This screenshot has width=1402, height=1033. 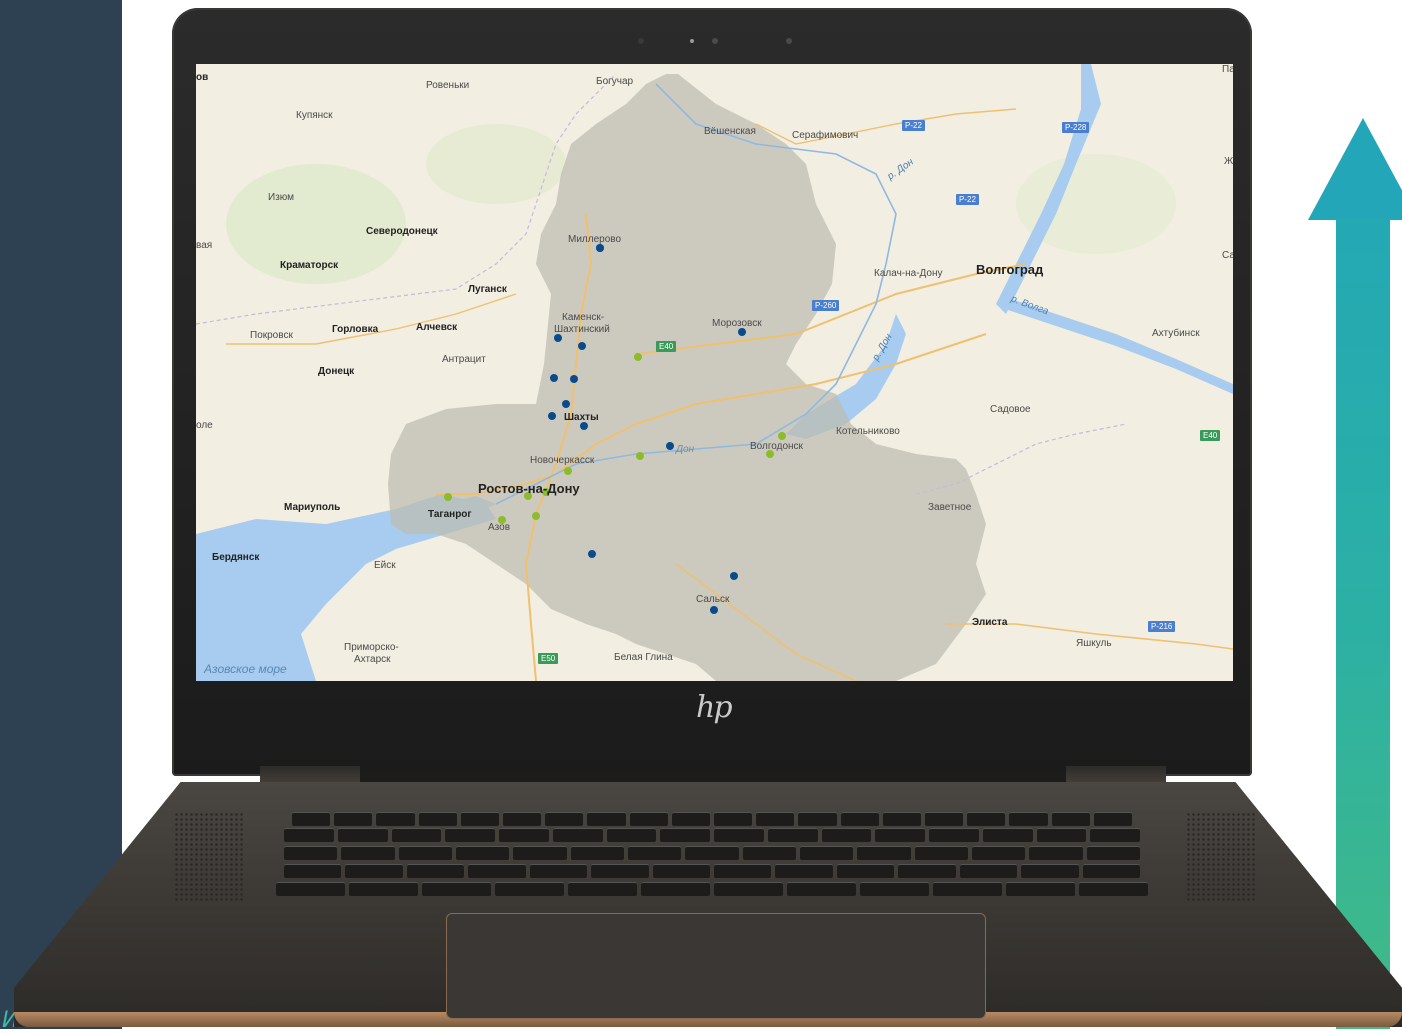 I want to click on keyboard, so click(x=714, y=858).